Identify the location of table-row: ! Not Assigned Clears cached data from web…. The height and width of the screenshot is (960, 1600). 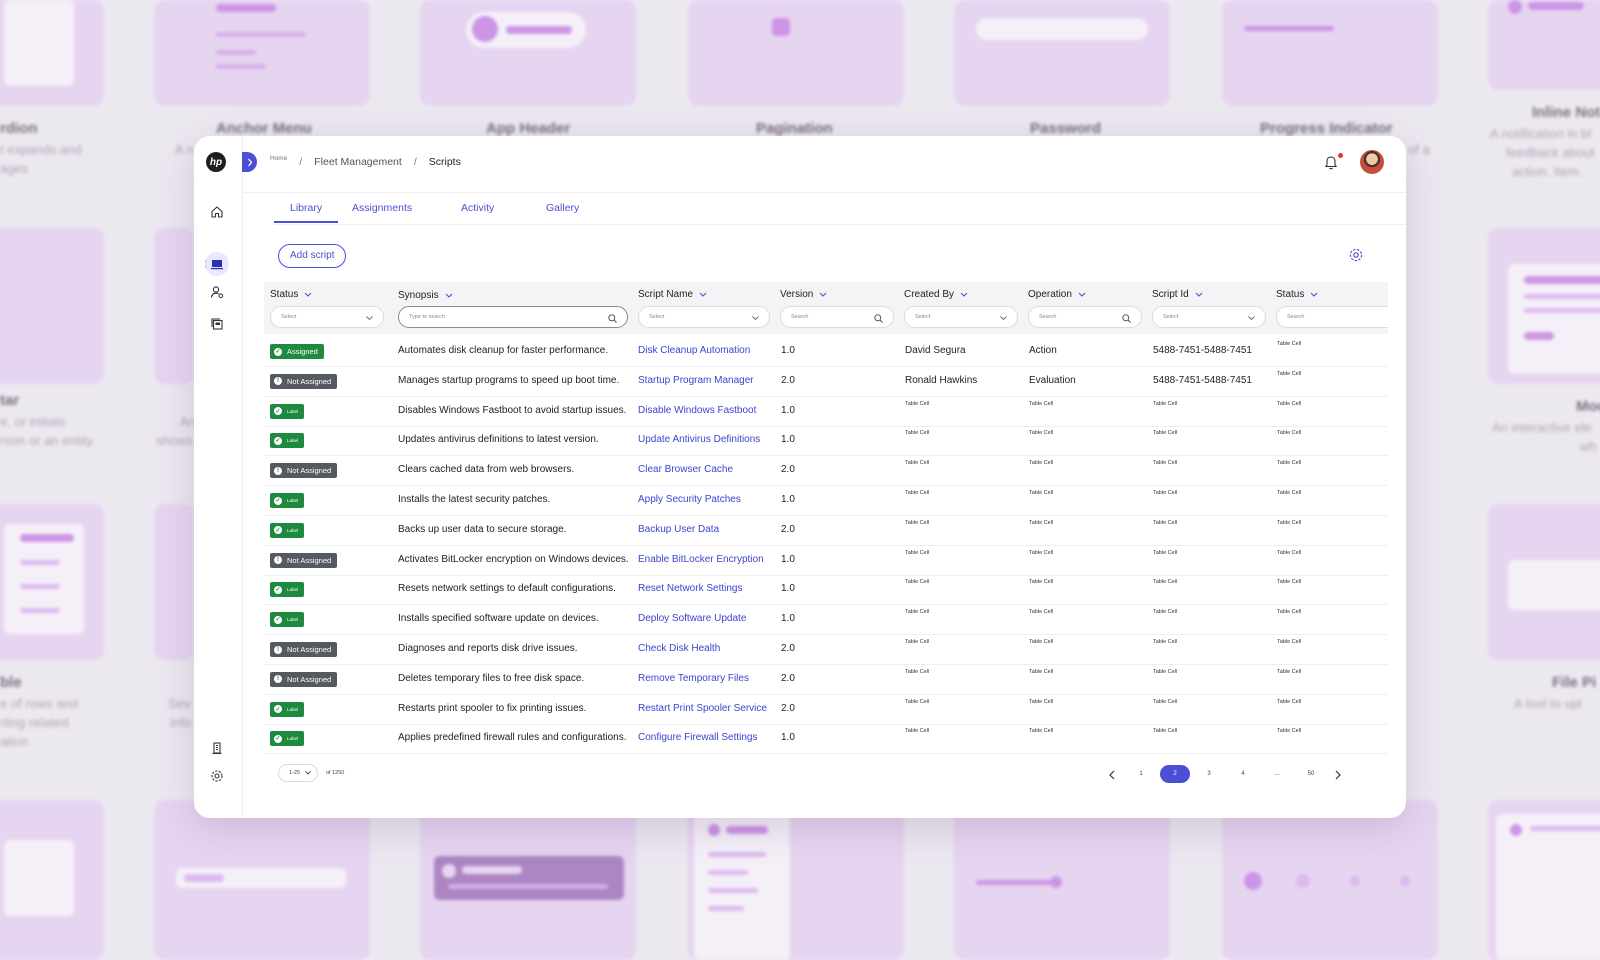
(826, 471).